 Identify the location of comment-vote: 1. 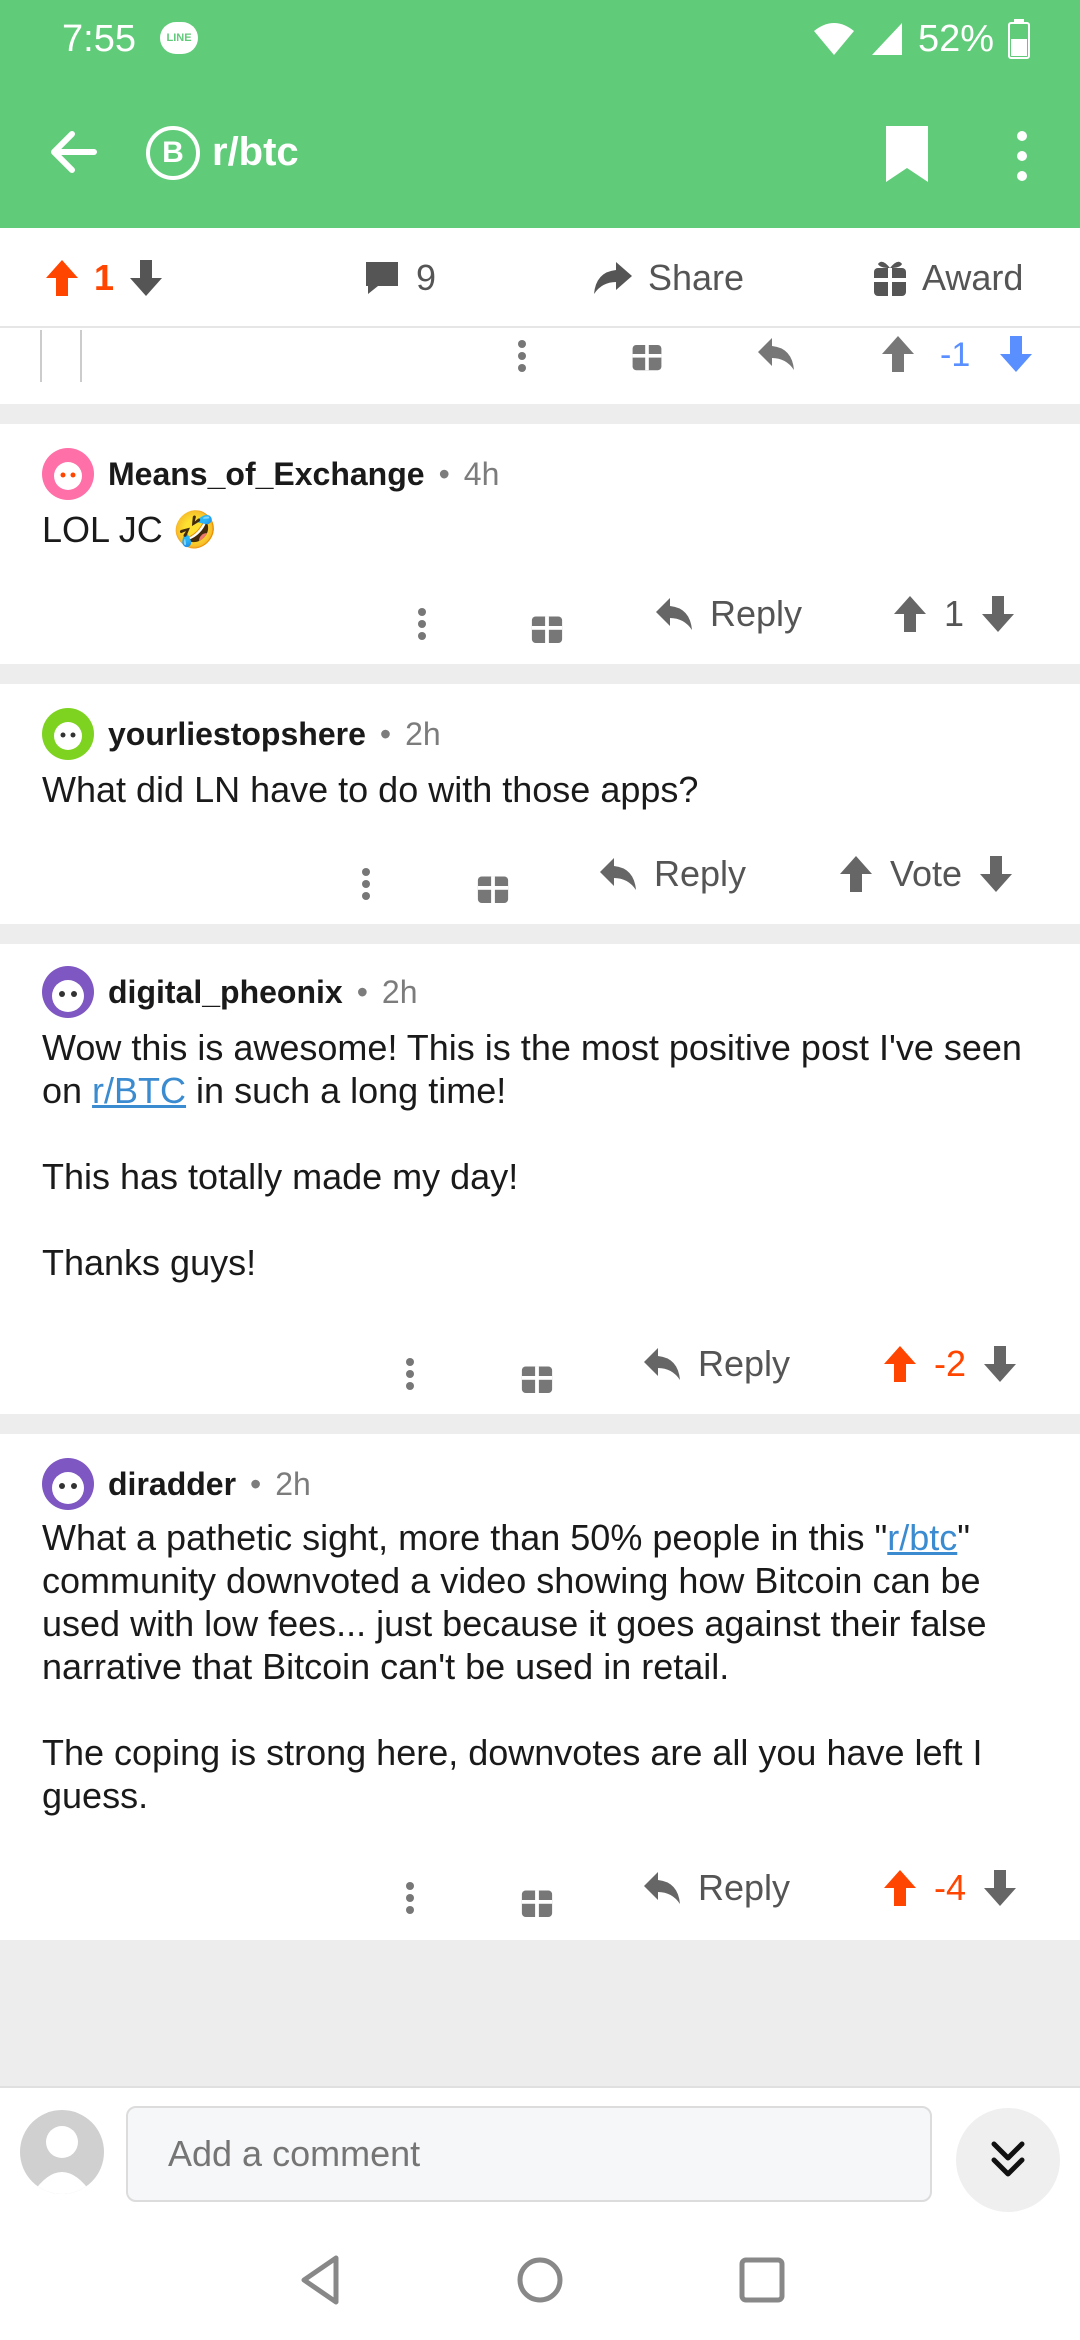
(954, 614).